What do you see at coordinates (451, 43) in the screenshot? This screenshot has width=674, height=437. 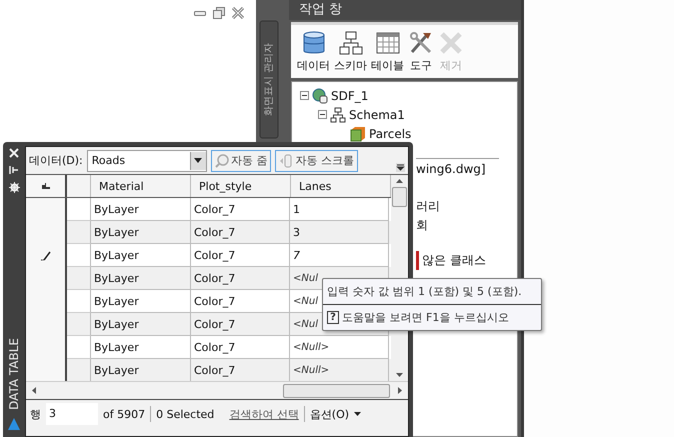 I see `x-icon` at bounding box center [451, 43].